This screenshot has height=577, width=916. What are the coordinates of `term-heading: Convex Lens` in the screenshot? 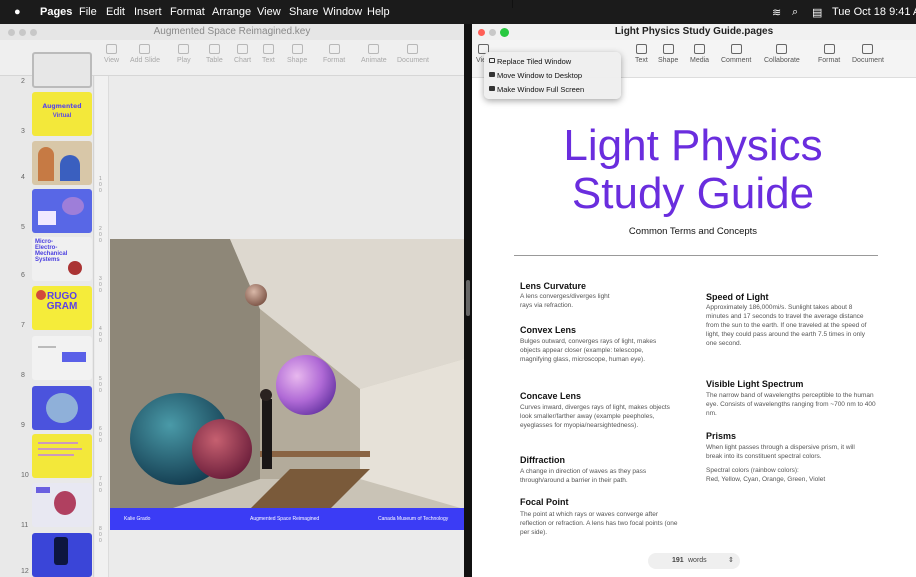 It's located at (548, 330).